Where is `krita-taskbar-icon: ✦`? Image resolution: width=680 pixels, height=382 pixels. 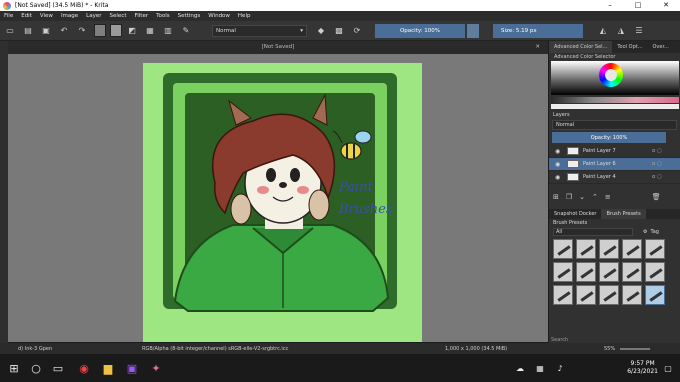
krita-taskbar-icon: ✦ is located at coordinates (156, 368).